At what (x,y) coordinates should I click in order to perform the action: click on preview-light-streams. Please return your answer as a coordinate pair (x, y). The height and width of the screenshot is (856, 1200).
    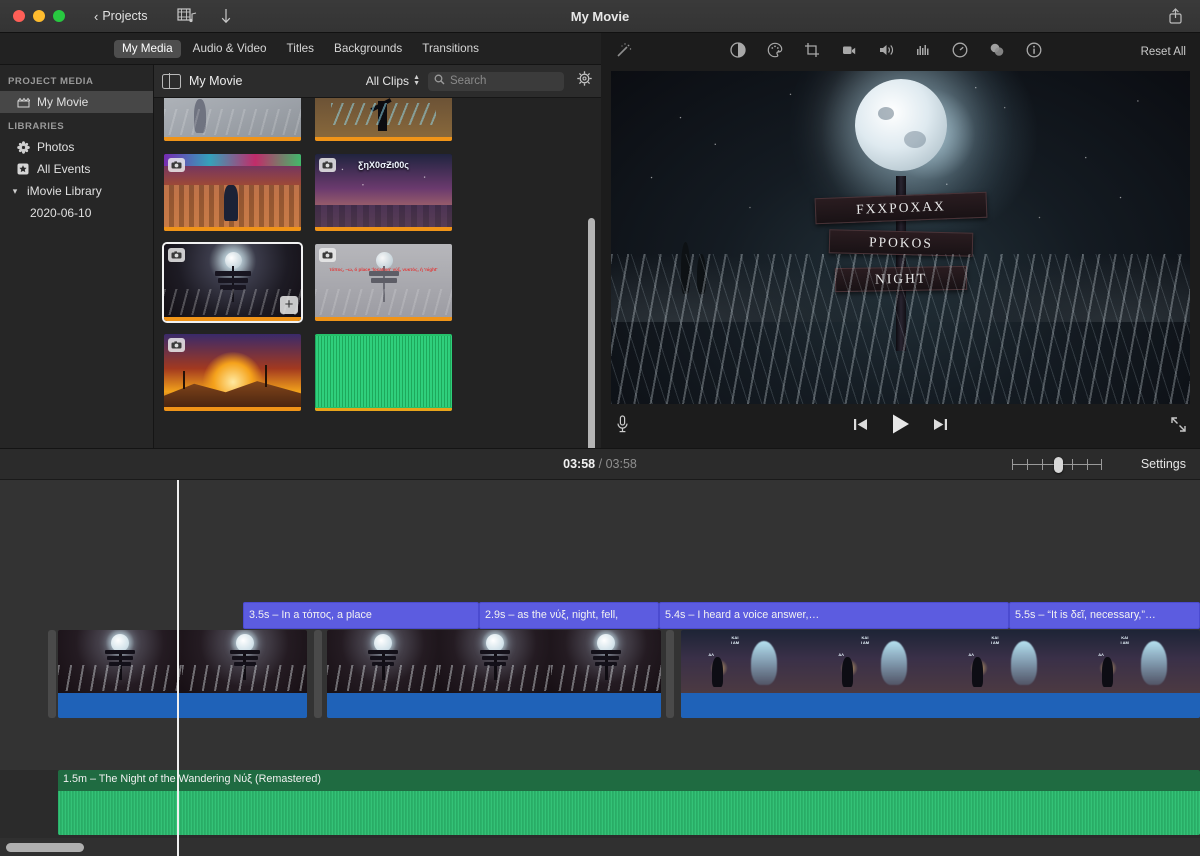
    Looking at the image, I should click on (900, 329).